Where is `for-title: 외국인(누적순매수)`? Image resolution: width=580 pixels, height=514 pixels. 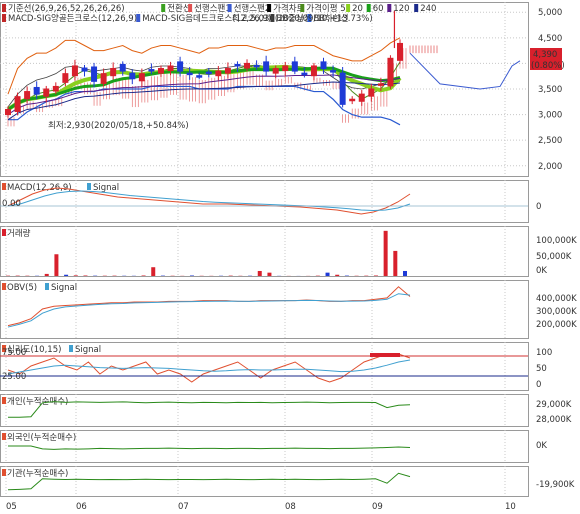
for-title: 외국인(누적순매수) is located at coordinates (41, 437).